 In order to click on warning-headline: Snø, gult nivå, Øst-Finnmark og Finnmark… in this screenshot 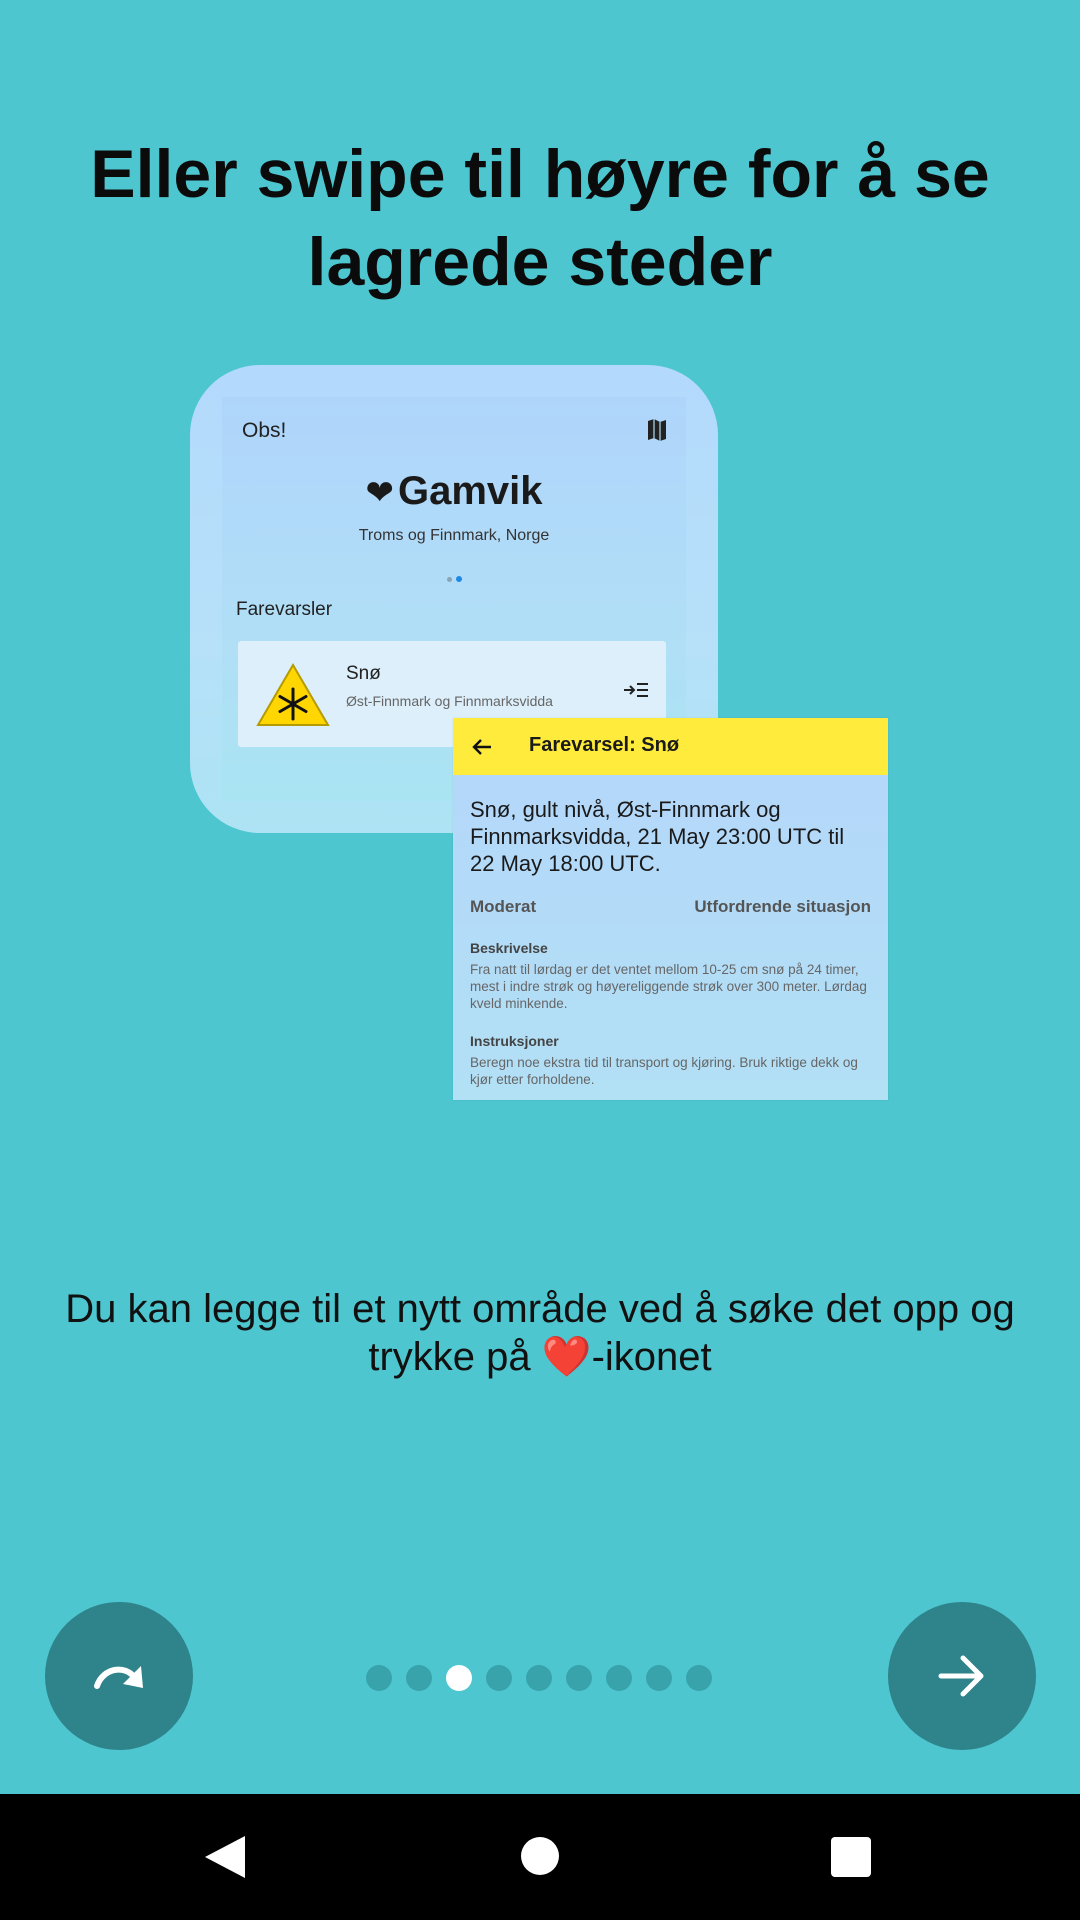, I will do `click(657, 836)`.